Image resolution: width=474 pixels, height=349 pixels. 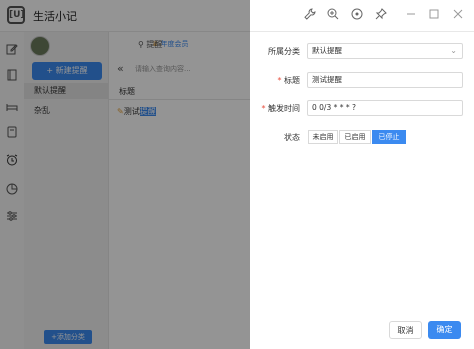 I want to click on cancel-button: 取消, so click(x=405, y=330).